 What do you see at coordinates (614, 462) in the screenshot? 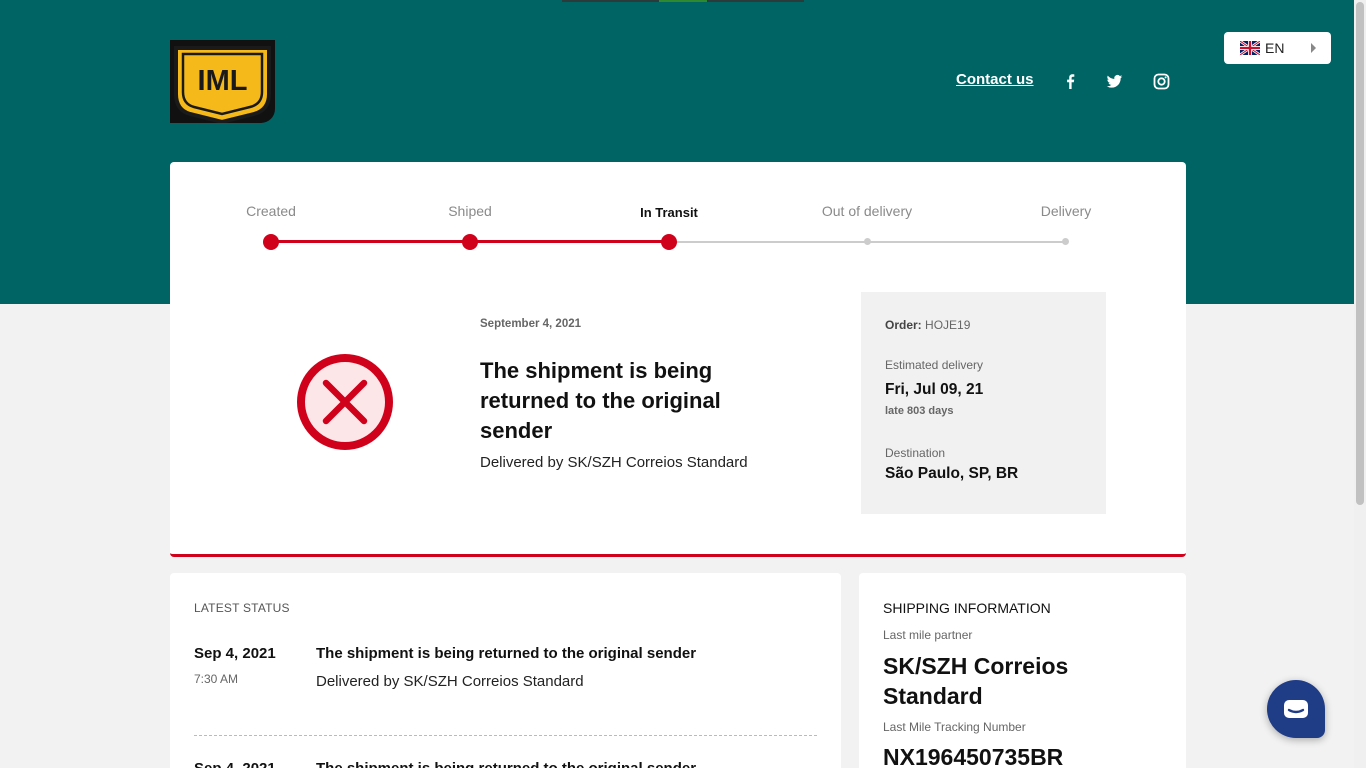
I see `status-subtitle: Delivered by SK/SZH Correios Standard` at bounding box center [614, 462].